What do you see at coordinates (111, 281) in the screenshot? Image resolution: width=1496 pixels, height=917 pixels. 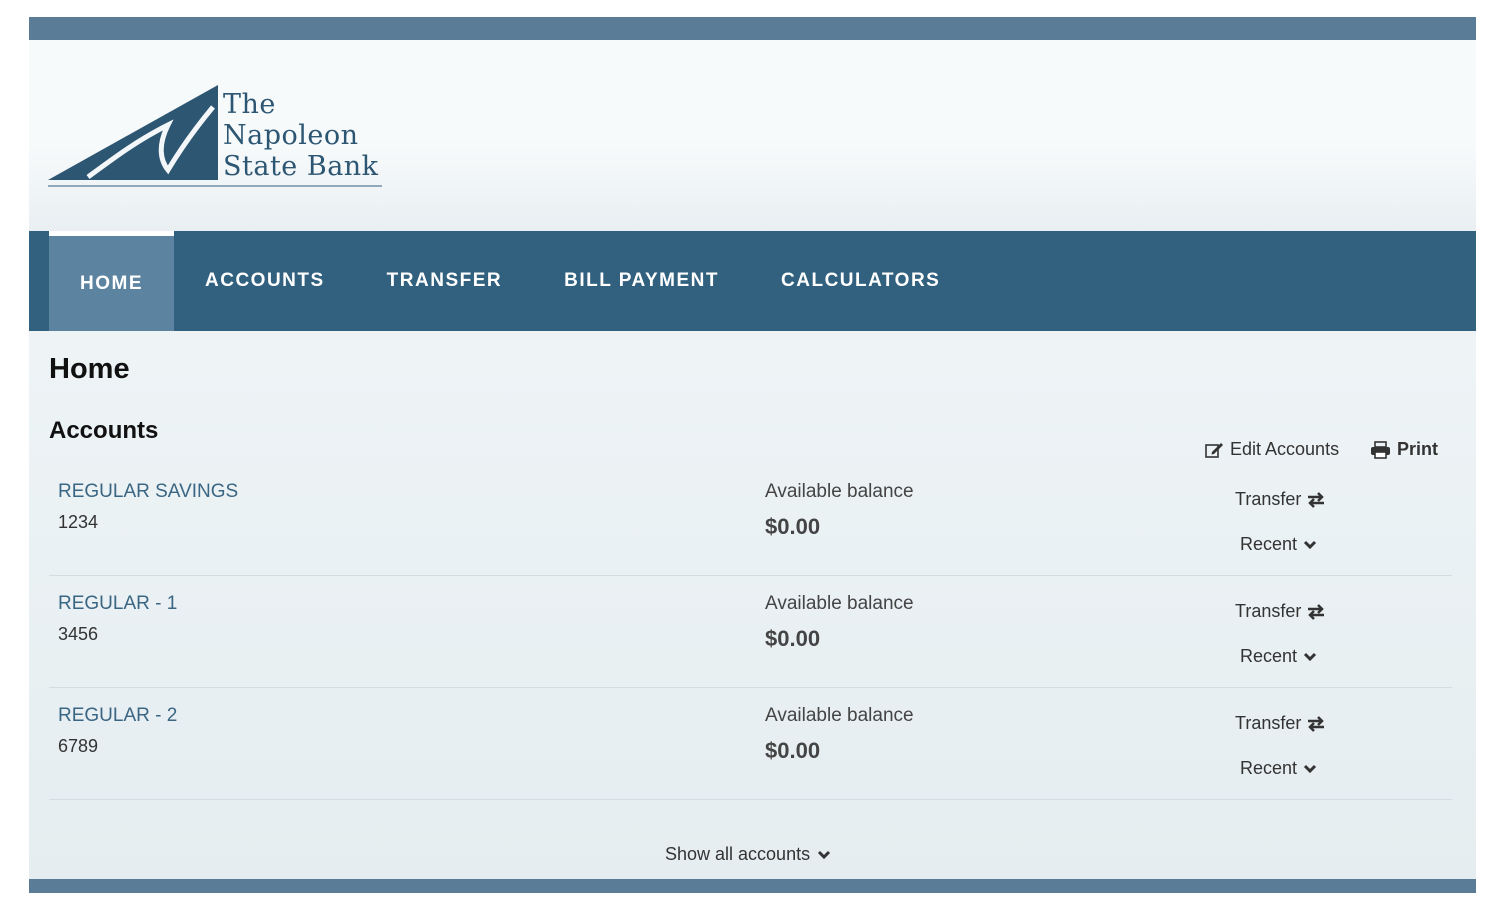 I see `nav-home: HOME` at bounding box center [111, 281].